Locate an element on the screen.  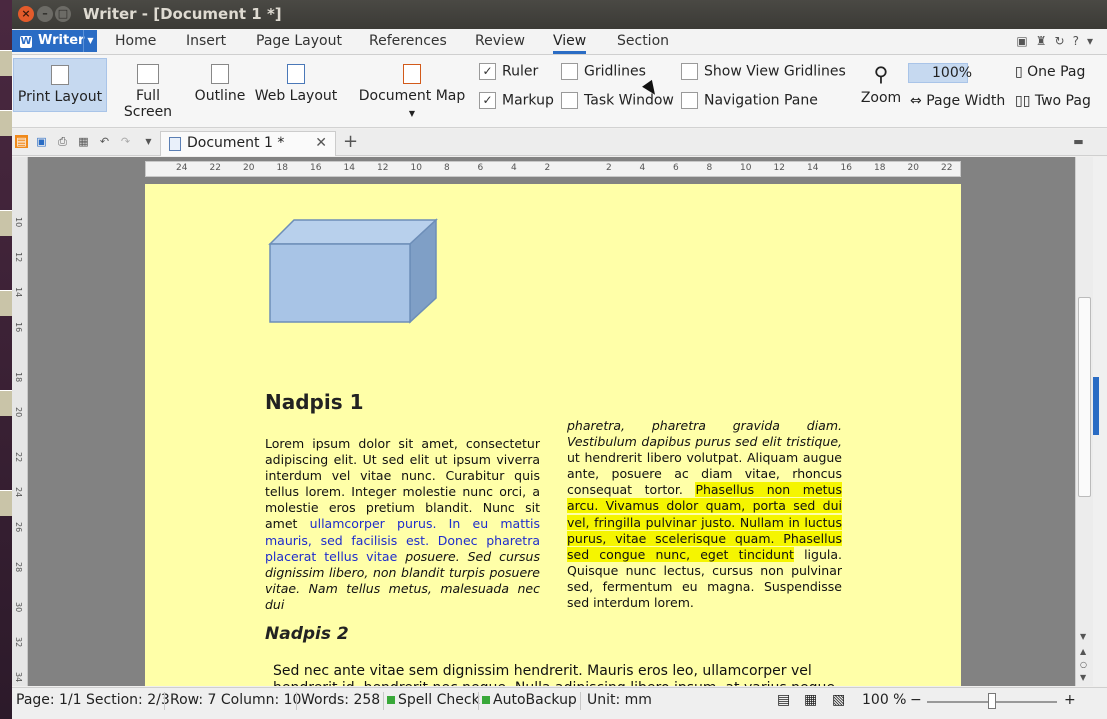
full-screen-label: Full Screen is located at coordinates (148, 104).